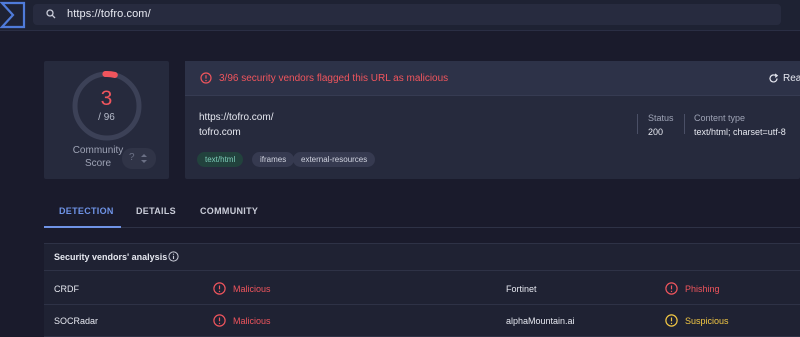  Describe the element at coordinates (13, 15) in the screenshot. I see `virustotal-logo-icon` at that location.